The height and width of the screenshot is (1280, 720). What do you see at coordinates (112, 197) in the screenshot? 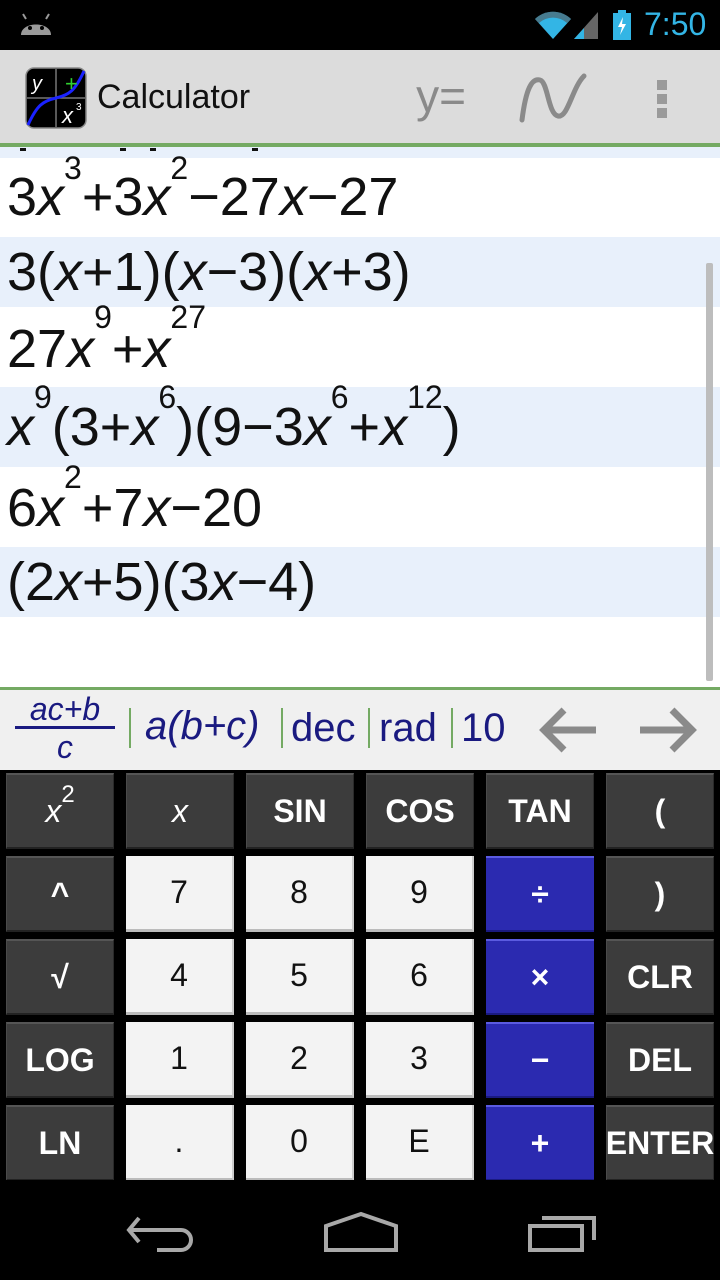
I see `expr-text: +3` at bounding box center [112, 197].